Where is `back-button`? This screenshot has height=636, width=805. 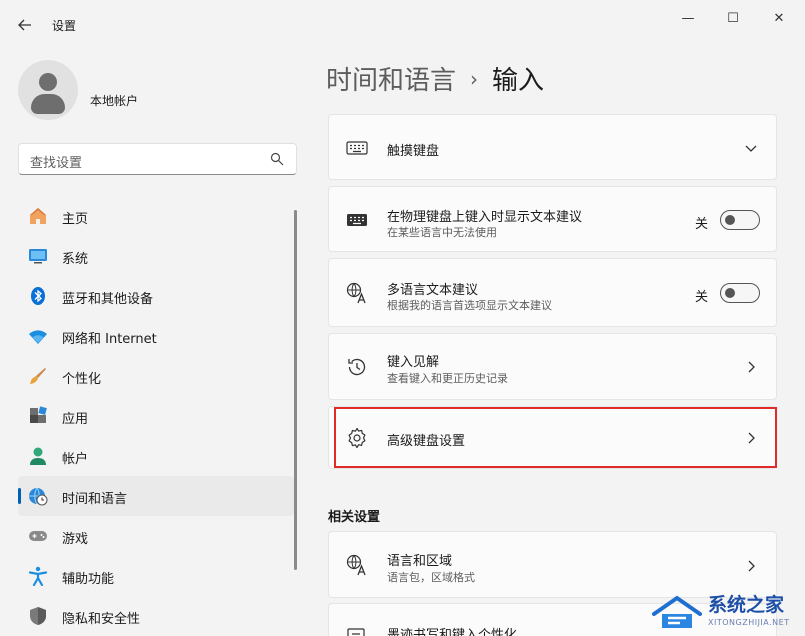 back-button is located at coordinates (25, 25).